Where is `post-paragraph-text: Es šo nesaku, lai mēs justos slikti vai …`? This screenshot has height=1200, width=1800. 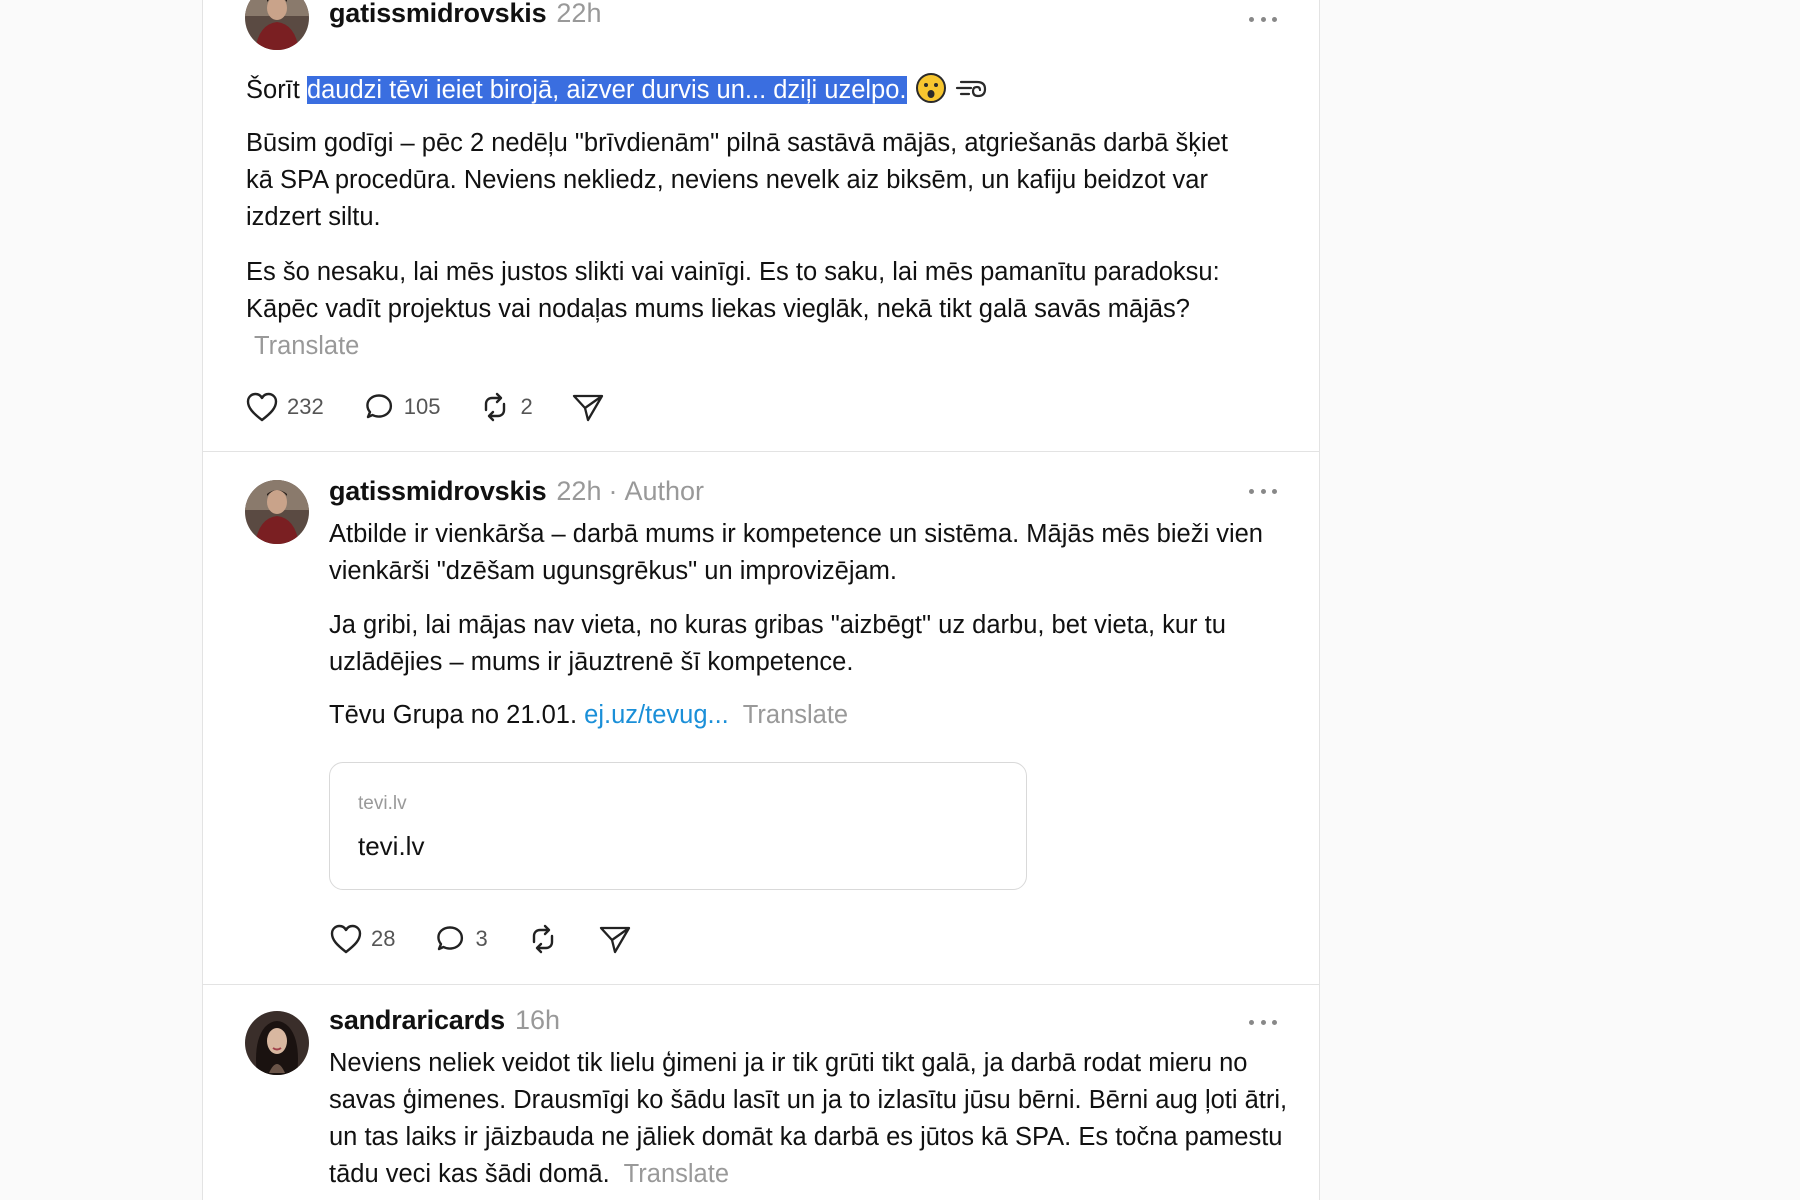 post-paragraph-text: Es šo nesaku, lai mēs justos slikti vai … is located at coordinates (733, 290).